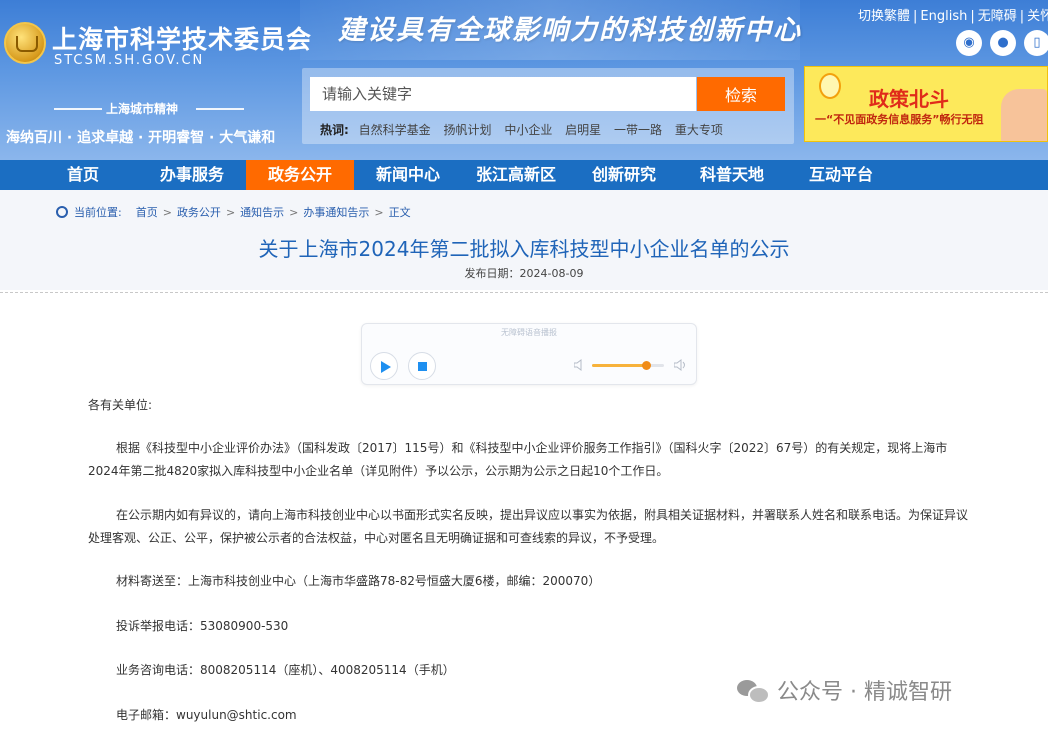  Describe the element at coordinates (399, 212) in the screenshot. I see `breadcrumb-item: 正文` at that location.